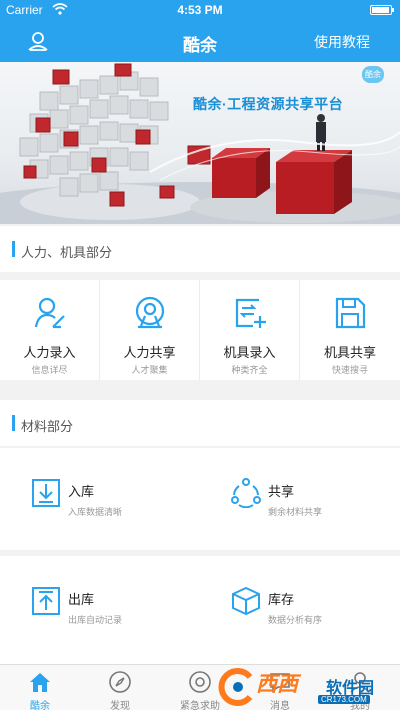 The height and width of the screenshot is (710, 400). What do you see at coordinates (50, 330) in the screenshot?
I see `labor-entry-button: 人力录入 信息详尽` at bounding box center [50, 330].